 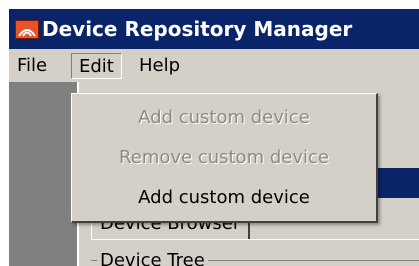 I want to click on menu-item-remove-custom-device: Remove custom device, so click(x=224, y=157).